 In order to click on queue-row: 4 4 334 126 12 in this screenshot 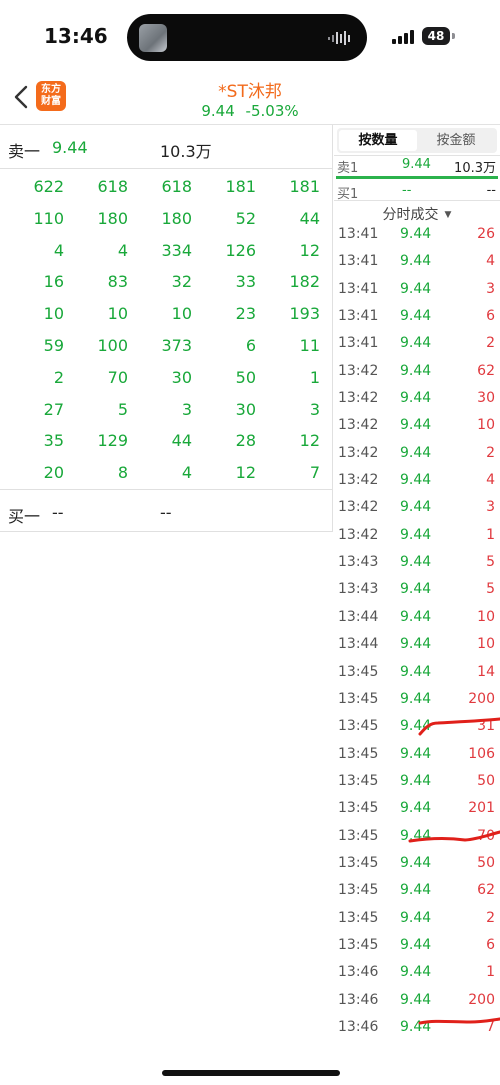, I will do `click(166, 251)`.